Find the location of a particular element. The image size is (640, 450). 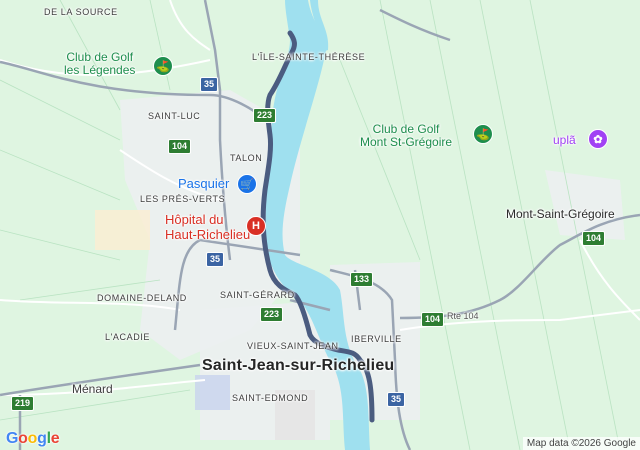

label-saint-gerard: SAINT-GÉRARD is located at coordinates (257, 295).